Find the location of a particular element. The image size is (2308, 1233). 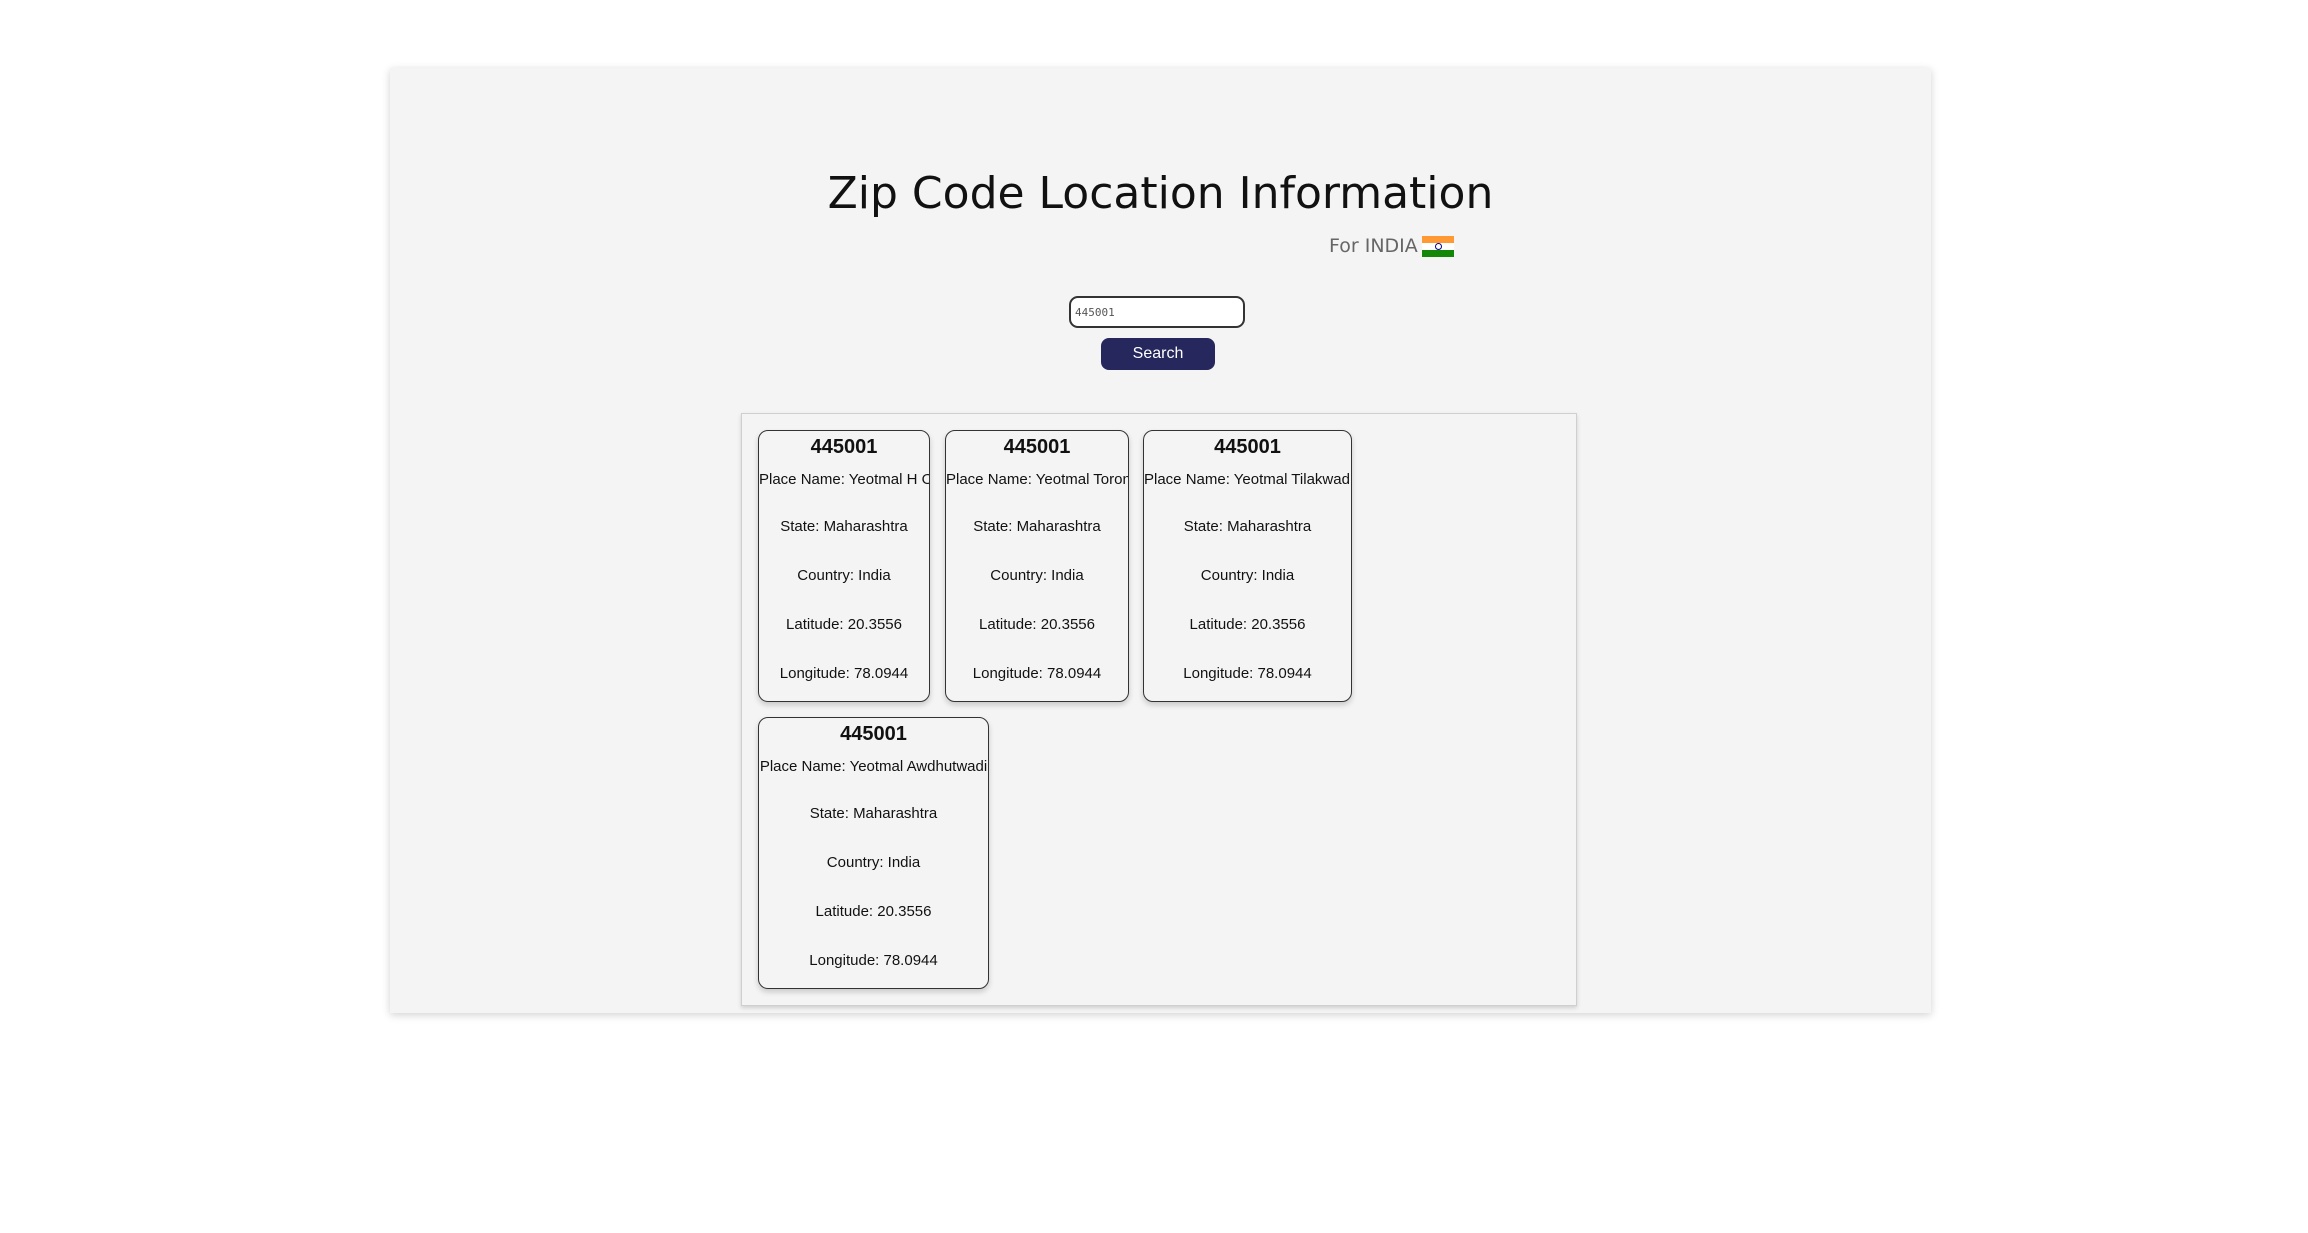

page-title: Zip Code Location Information is located at coordinates (1160, 193).